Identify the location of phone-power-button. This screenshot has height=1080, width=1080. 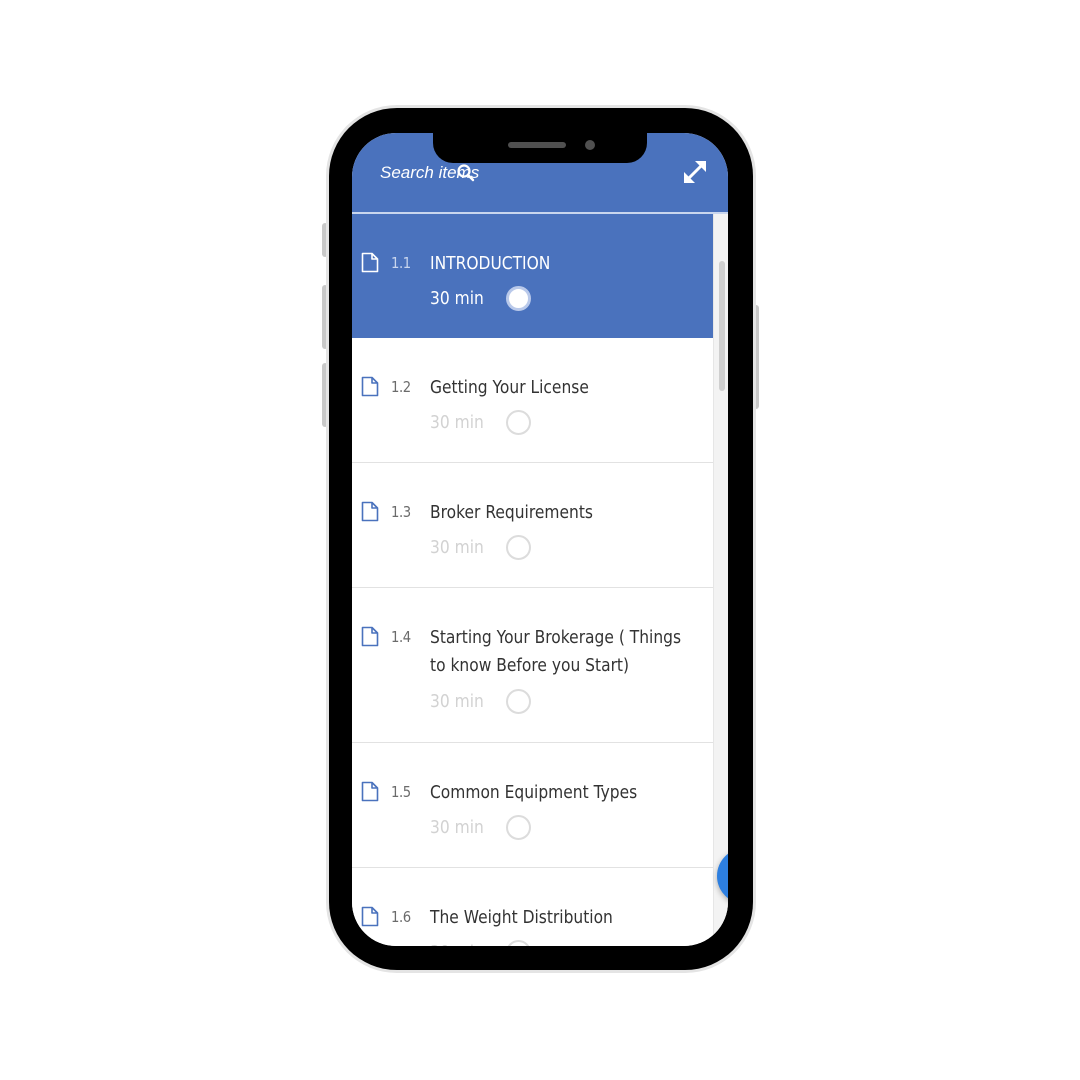
(756, 357).